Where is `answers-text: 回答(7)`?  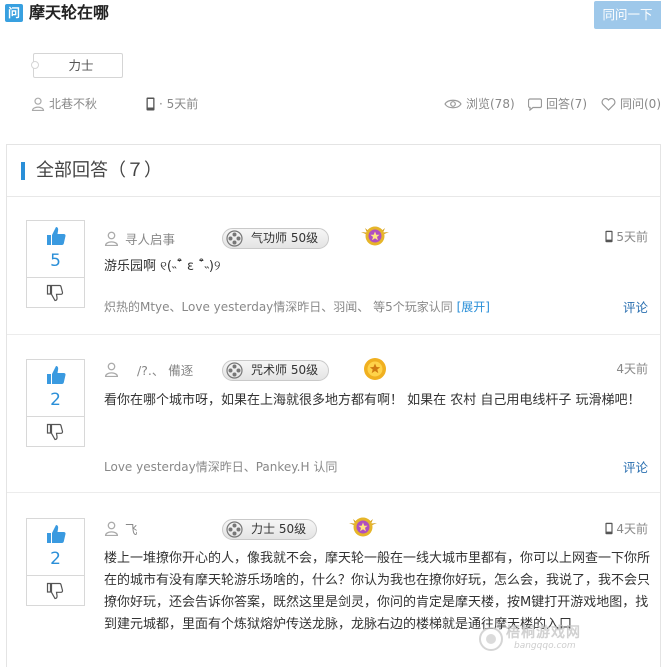
answers-text: 回答(7) is located at coordinates (566, 104).